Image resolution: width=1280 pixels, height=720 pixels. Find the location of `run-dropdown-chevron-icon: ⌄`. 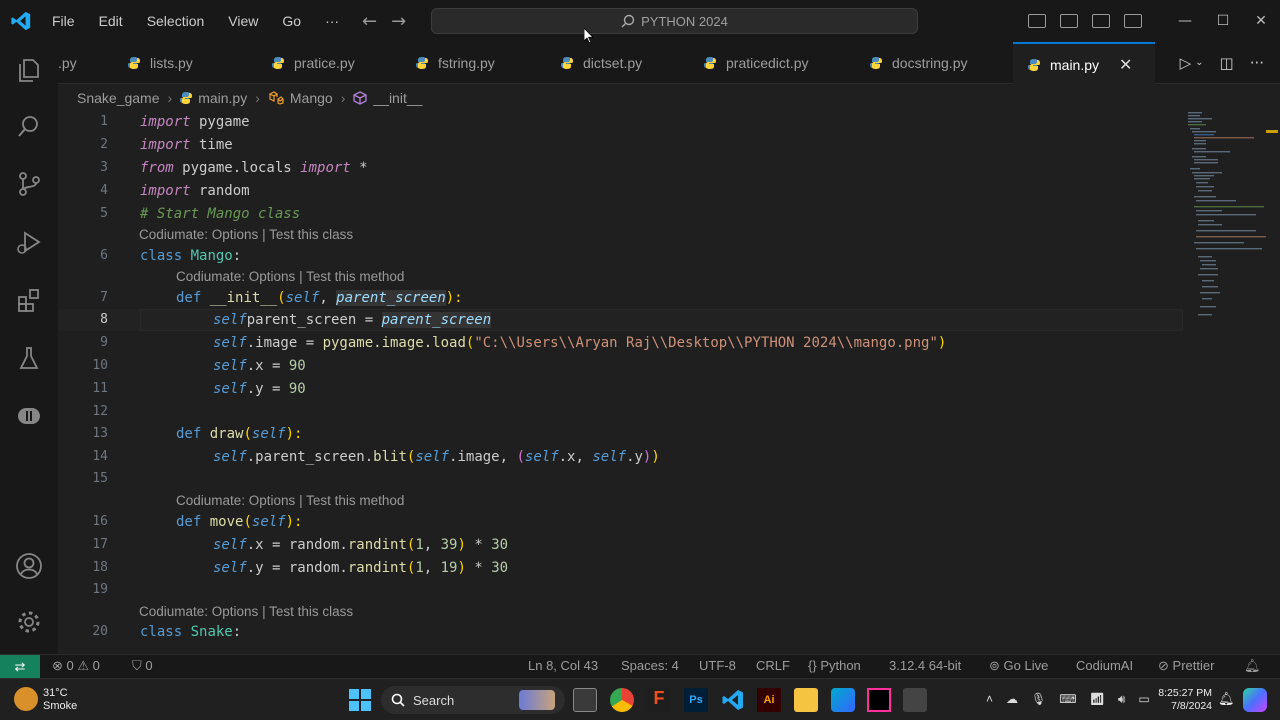

run-dropdown-chevron-icon: ⌄ is located at coordinates (1199, 64).